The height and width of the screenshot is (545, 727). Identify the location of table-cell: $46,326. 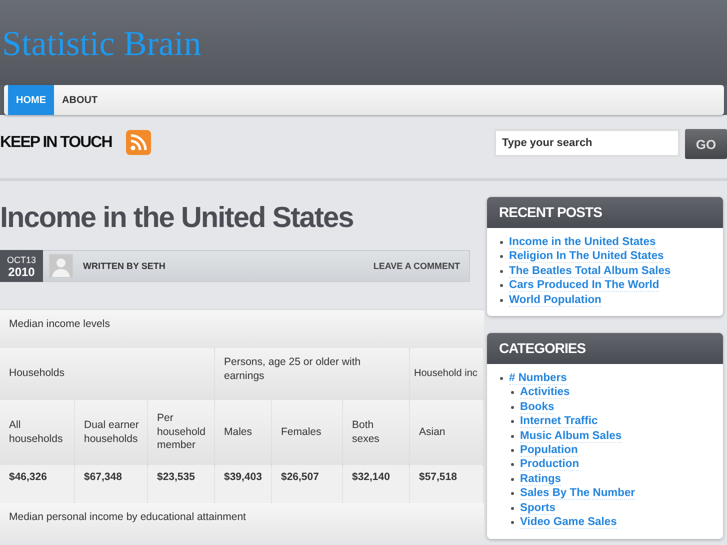
(28, 478).